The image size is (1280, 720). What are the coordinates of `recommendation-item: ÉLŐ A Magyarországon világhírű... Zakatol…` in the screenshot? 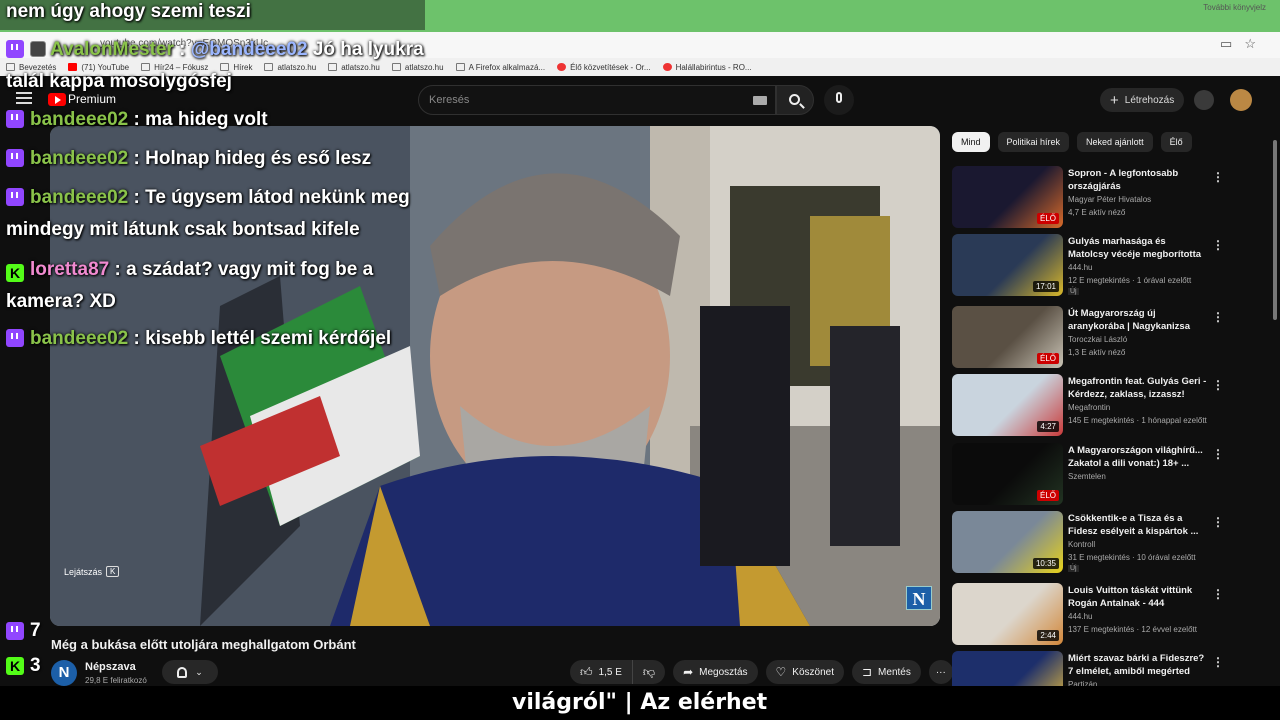 It's located at (1107, 474).